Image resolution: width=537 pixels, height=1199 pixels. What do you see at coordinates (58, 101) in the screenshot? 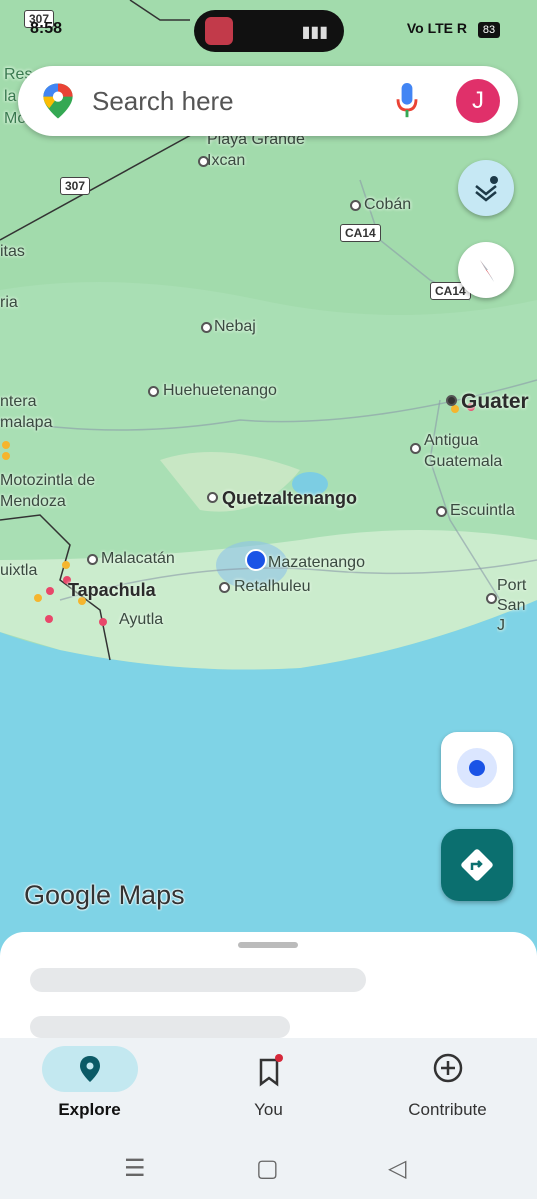
I see `google-maps-pin-icon` at bounding box center [58, 101].